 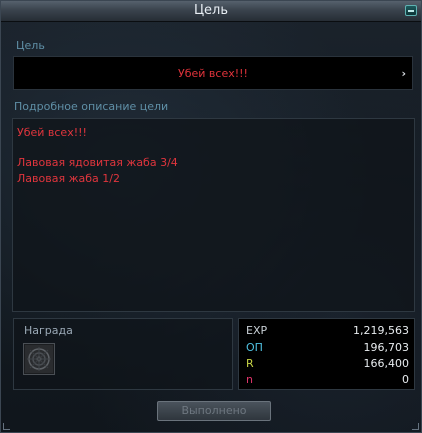 I want to click on stat-row-n: n 0, so click(x=326, y=380).